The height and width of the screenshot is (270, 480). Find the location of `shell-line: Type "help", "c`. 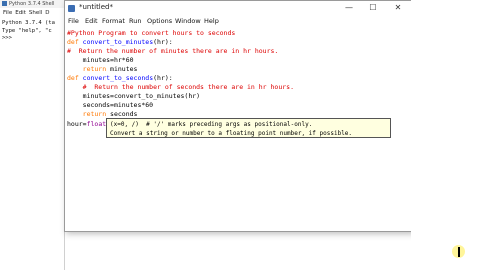

shell-line: Type "help", "c is located at coordinates (27, 30).